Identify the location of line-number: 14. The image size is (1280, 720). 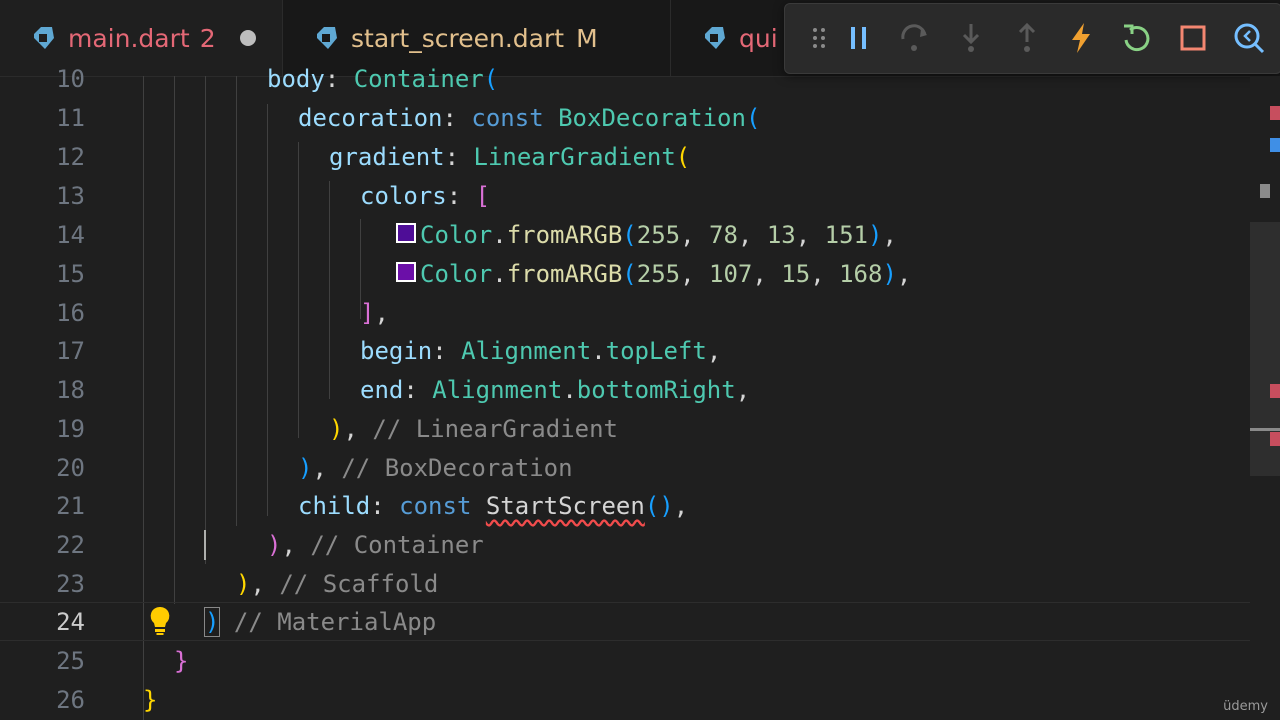
(70, 235).